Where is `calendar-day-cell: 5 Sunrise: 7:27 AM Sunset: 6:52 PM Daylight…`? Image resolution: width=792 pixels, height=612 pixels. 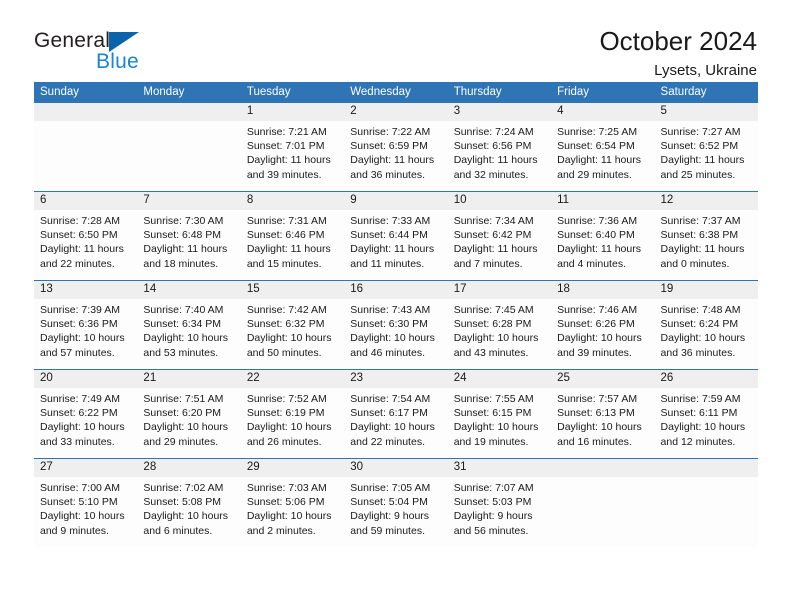
calendar-day-cell: 5 Sunrise: 7:27 AM Sunset: 6:52 PM Daylight… is located at coordinates (706, 147).